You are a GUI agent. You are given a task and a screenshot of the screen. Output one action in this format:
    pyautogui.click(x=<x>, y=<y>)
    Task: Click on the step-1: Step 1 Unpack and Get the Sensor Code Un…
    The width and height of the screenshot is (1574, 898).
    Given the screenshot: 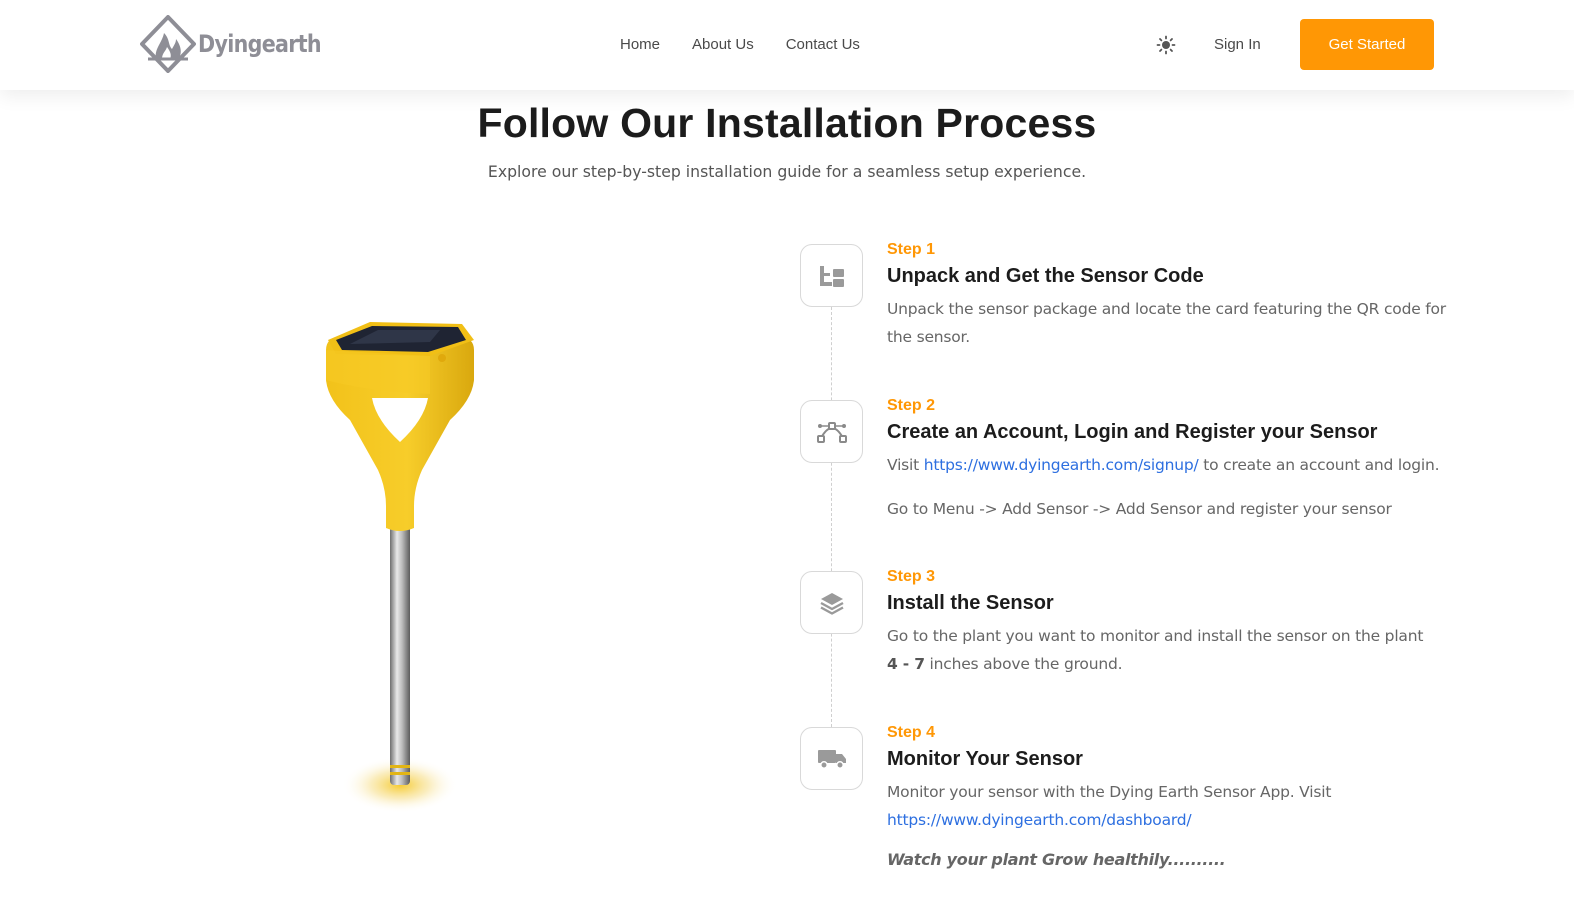 What is the action you would take?
    pyautogui.click(x=1167, y=295)
    